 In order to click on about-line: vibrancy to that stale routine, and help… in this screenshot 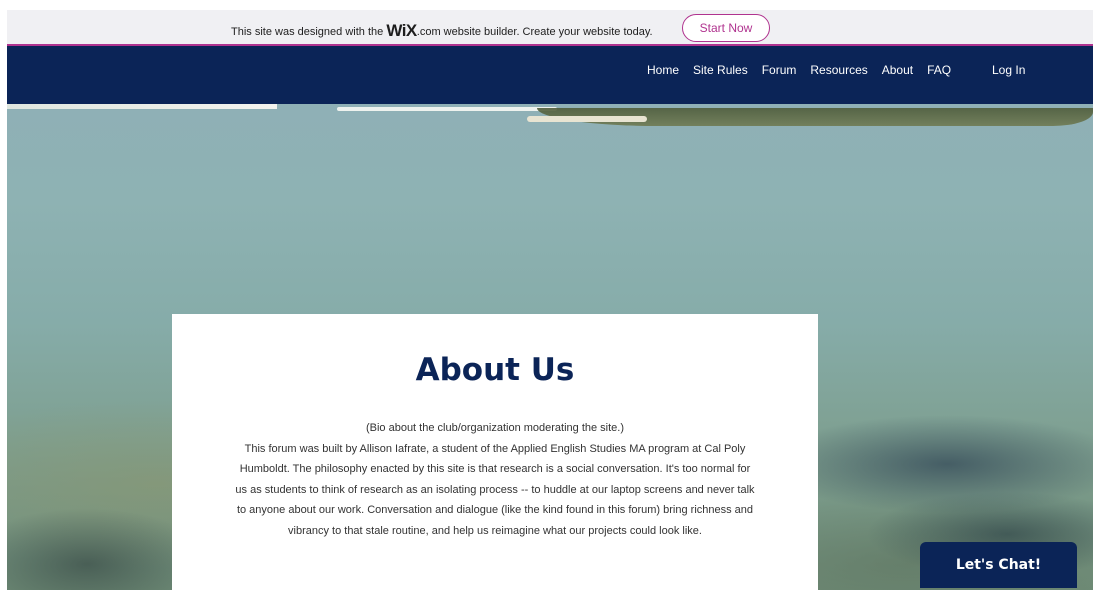, I will do `click(495, 530)`.